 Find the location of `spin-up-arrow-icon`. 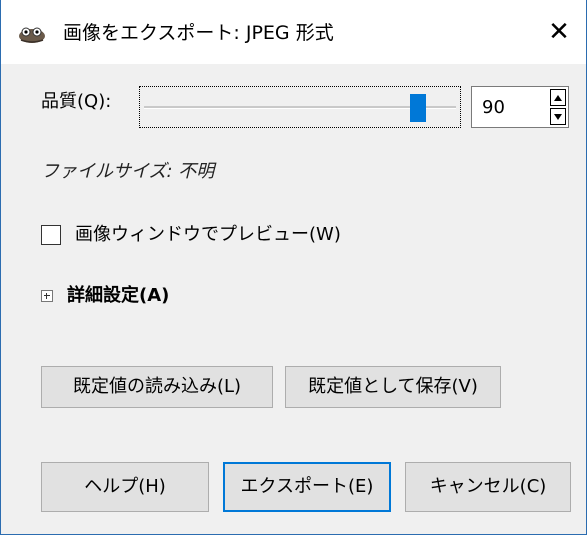

spin-up-arrow-icon is located at coordinates (558, 97).